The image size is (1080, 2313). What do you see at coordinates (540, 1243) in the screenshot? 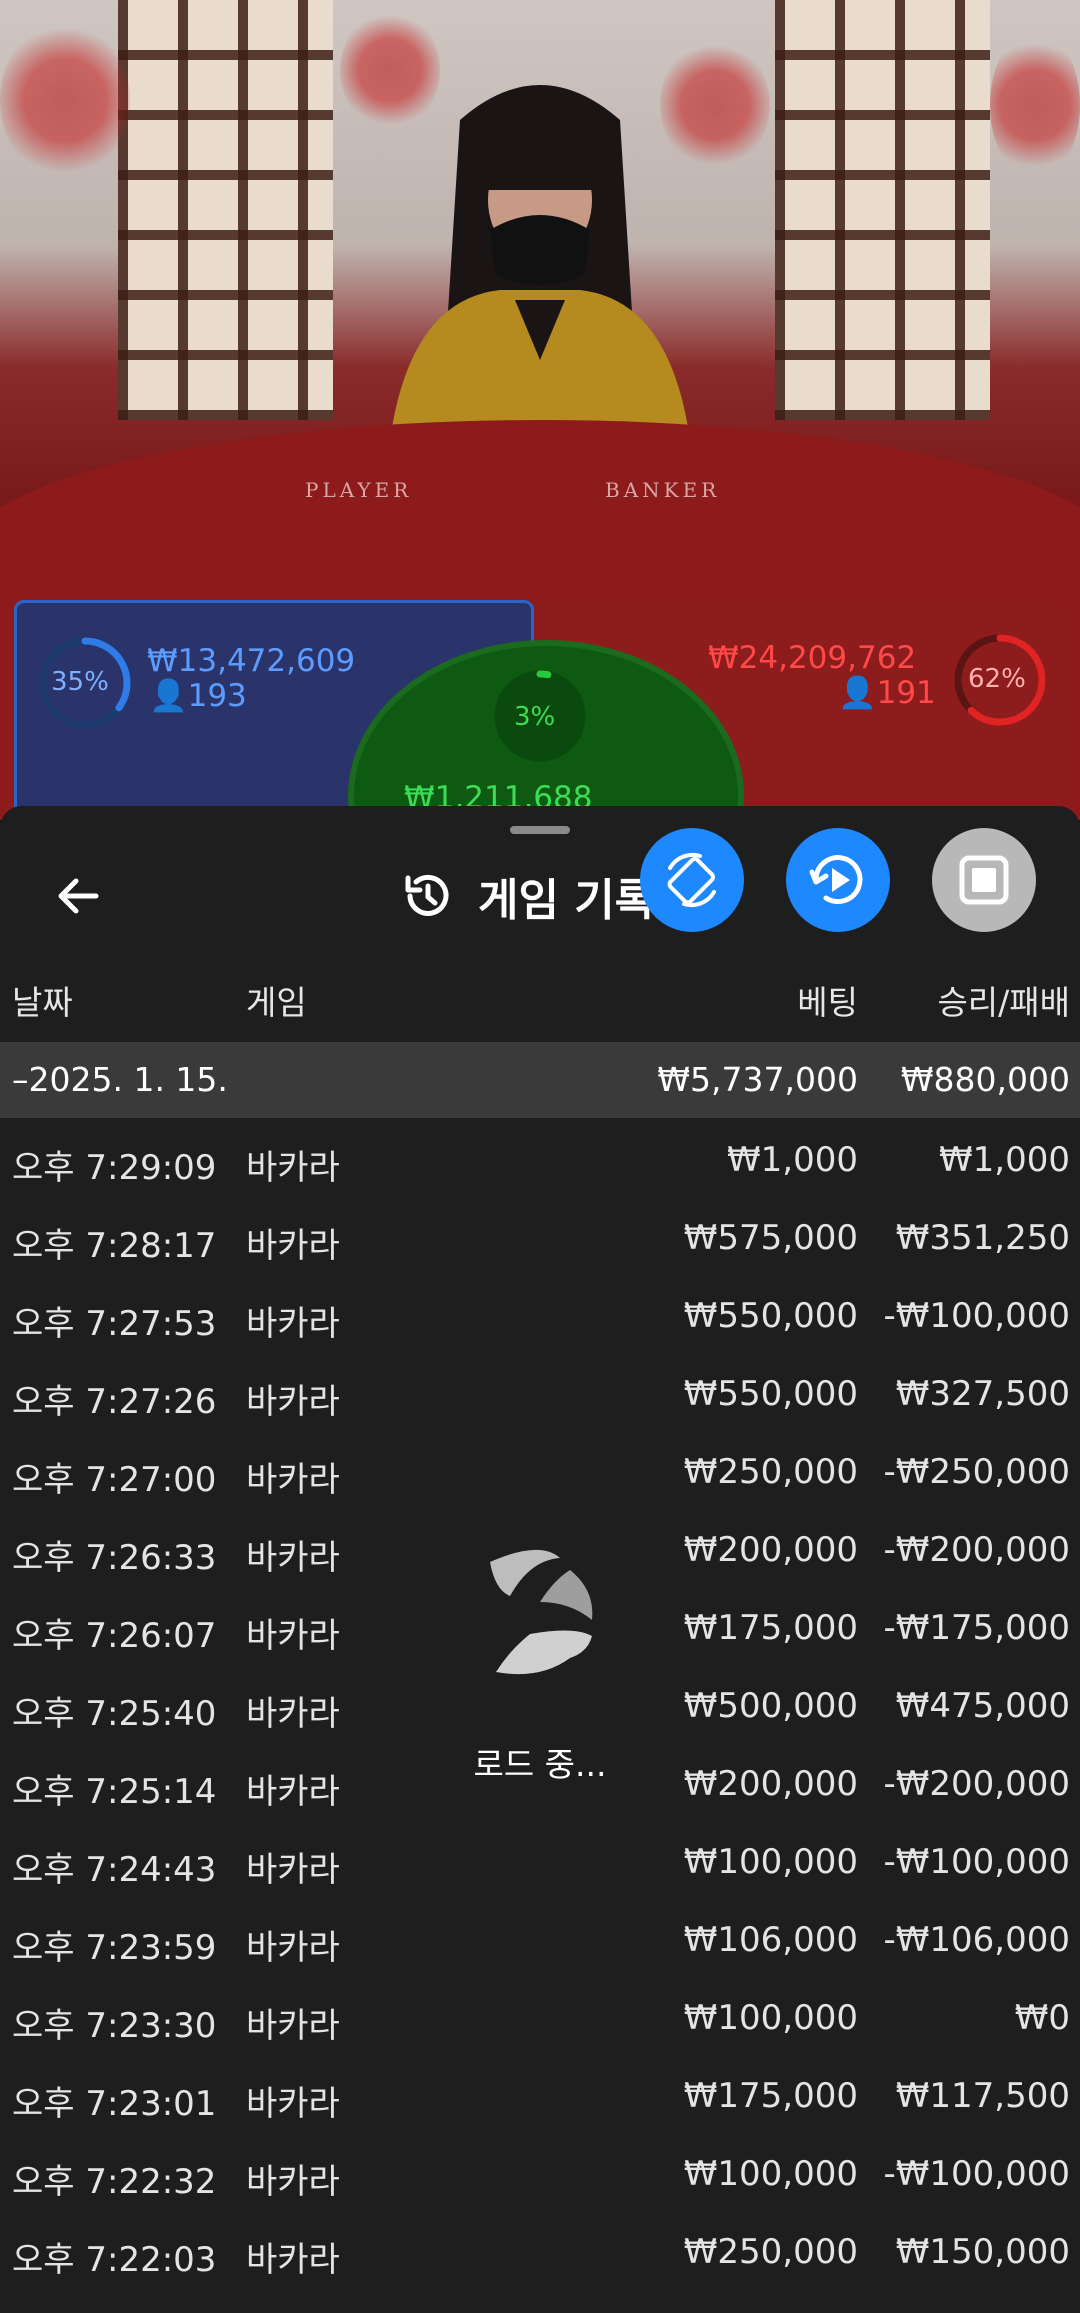
I see `history-row: 오후 7:28:17 바카라 ₩575,000 ₩351,250` at bounding box center [540, 1243].